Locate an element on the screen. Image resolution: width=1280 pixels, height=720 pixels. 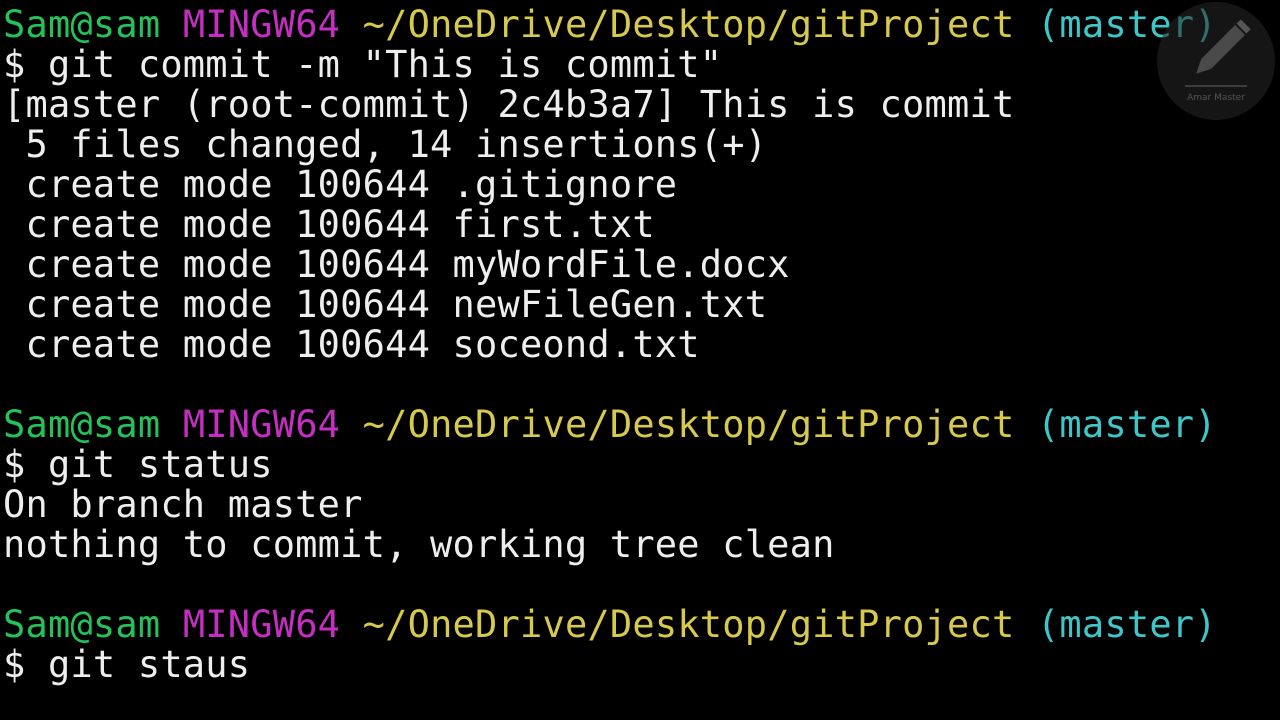
command-line: $ git staus is located at coordinates (610, 665).